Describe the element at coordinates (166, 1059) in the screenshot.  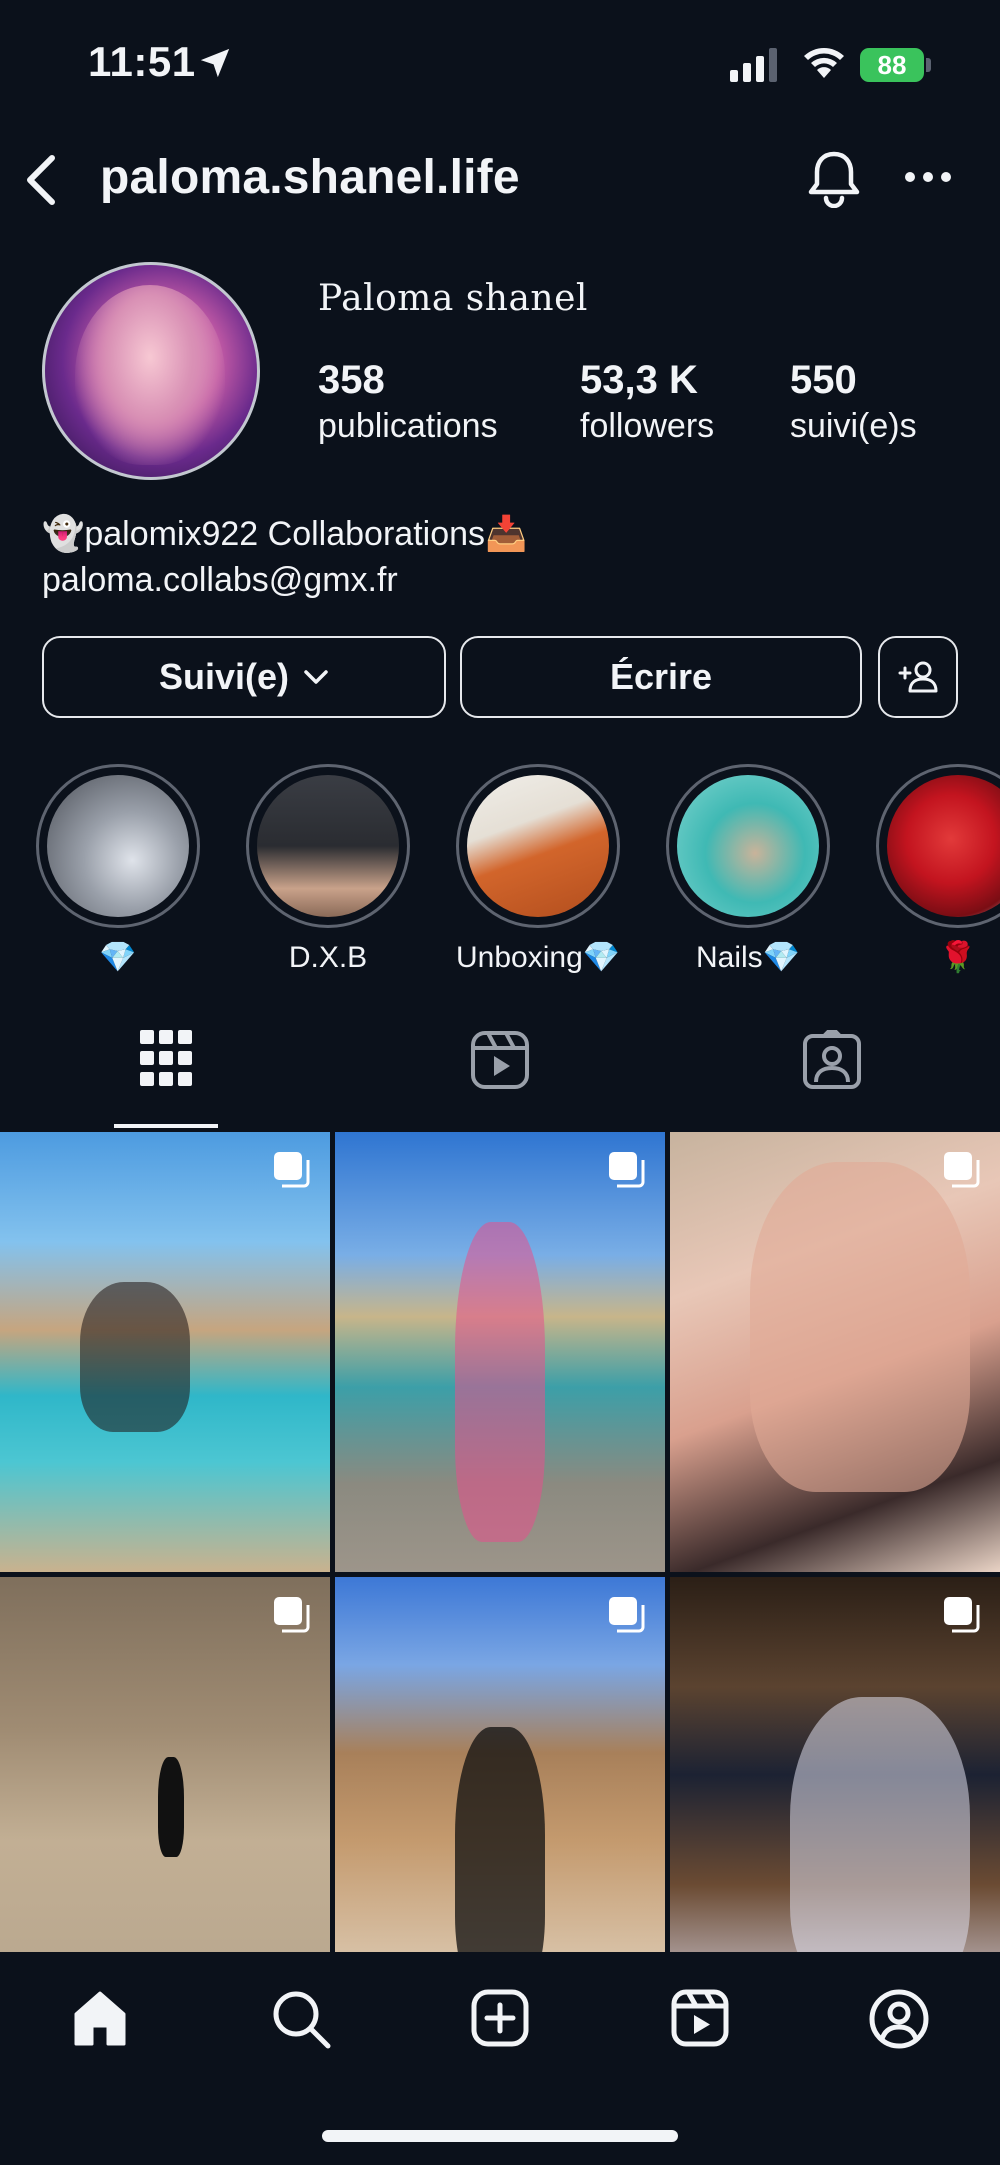
I see `grid-icon` at that location.